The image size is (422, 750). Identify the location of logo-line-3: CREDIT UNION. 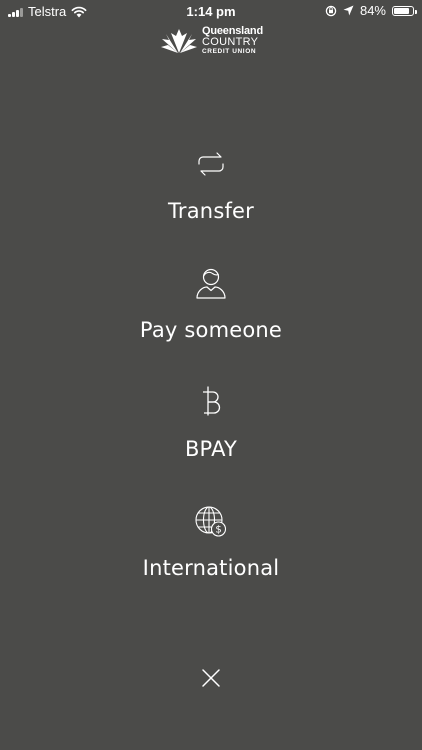
(229, 51).